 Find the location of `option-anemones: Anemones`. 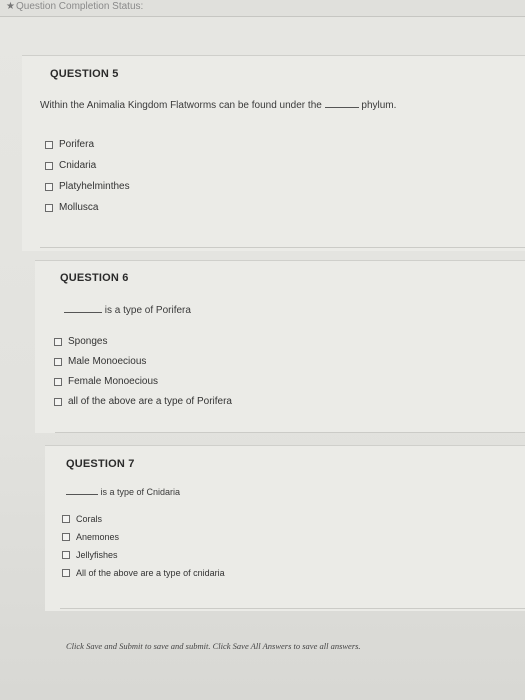

option-anemones: Anemones is located at coordinates (90, 537).